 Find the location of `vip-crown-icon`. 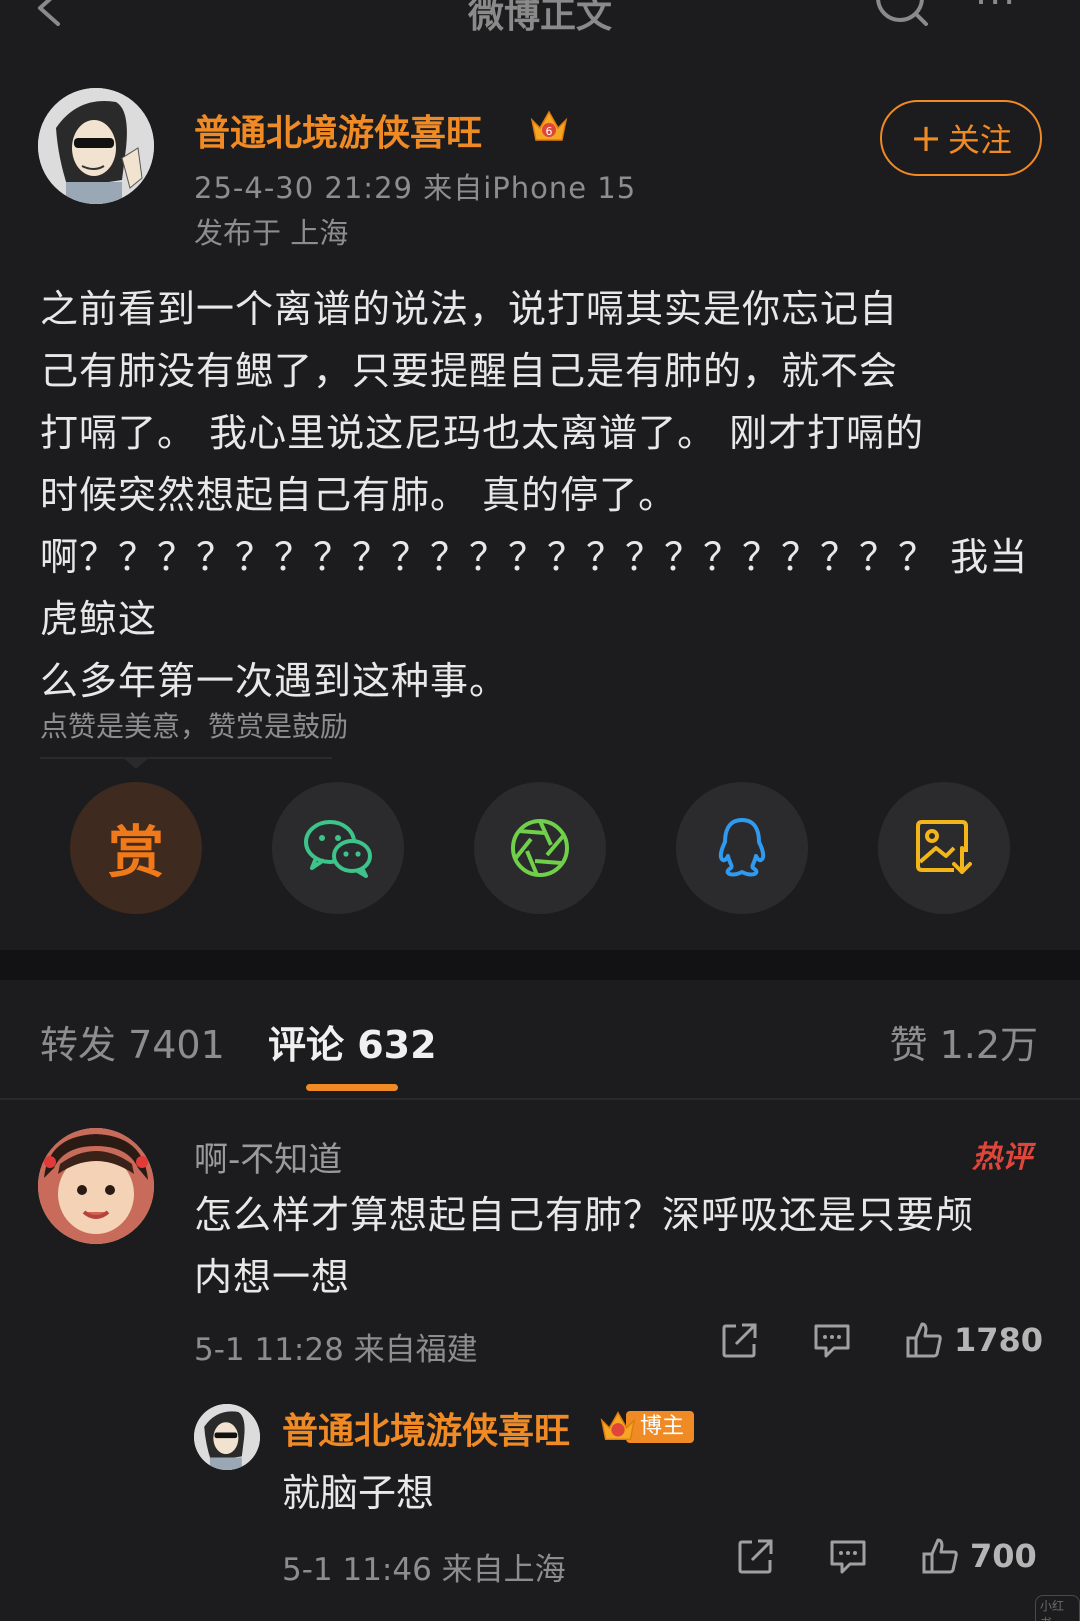

vip-crown-icon is located at coordinates (618, 1426).